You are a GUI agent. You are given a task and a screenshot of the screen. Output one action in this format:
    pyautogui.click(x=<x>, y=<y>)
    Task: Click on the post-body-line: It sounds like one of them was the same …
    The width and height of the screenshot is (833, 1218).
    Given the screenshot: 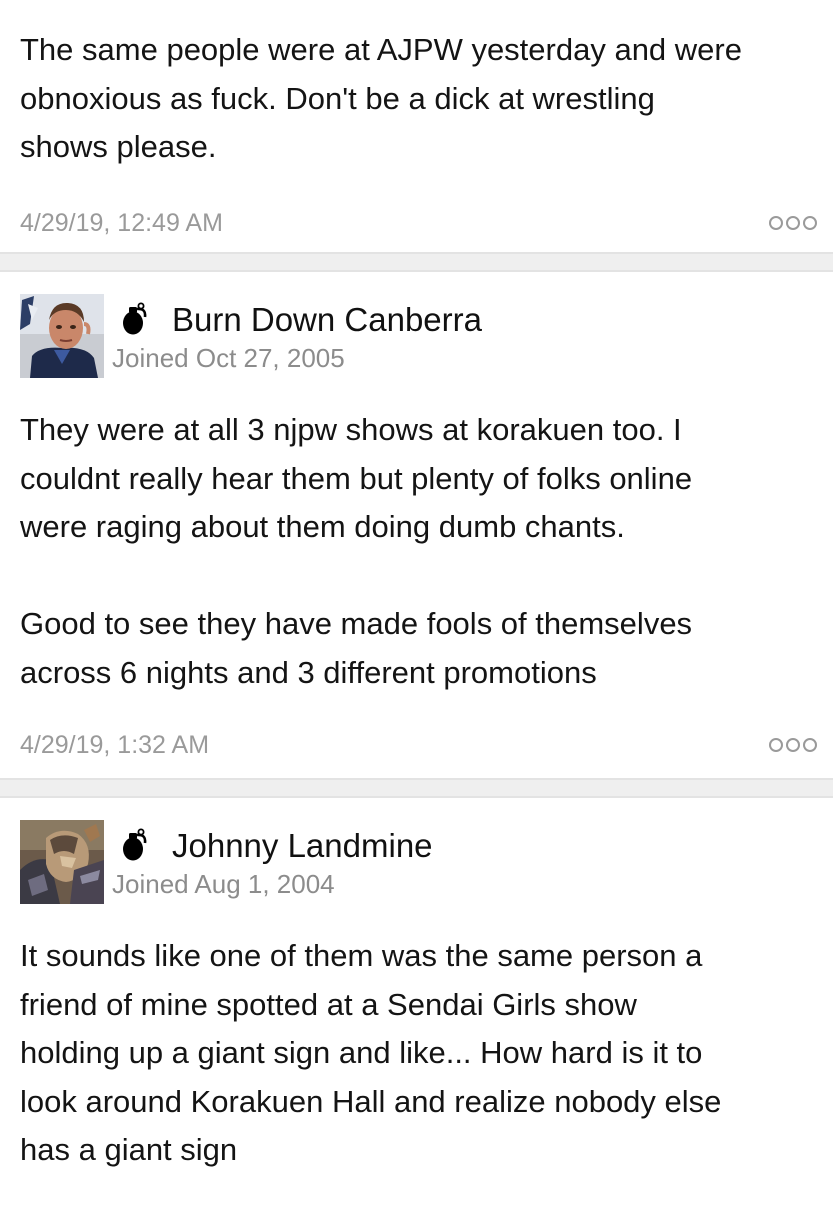 What is the action you would take?
    pyautogui.click(x=361, y=955)
    